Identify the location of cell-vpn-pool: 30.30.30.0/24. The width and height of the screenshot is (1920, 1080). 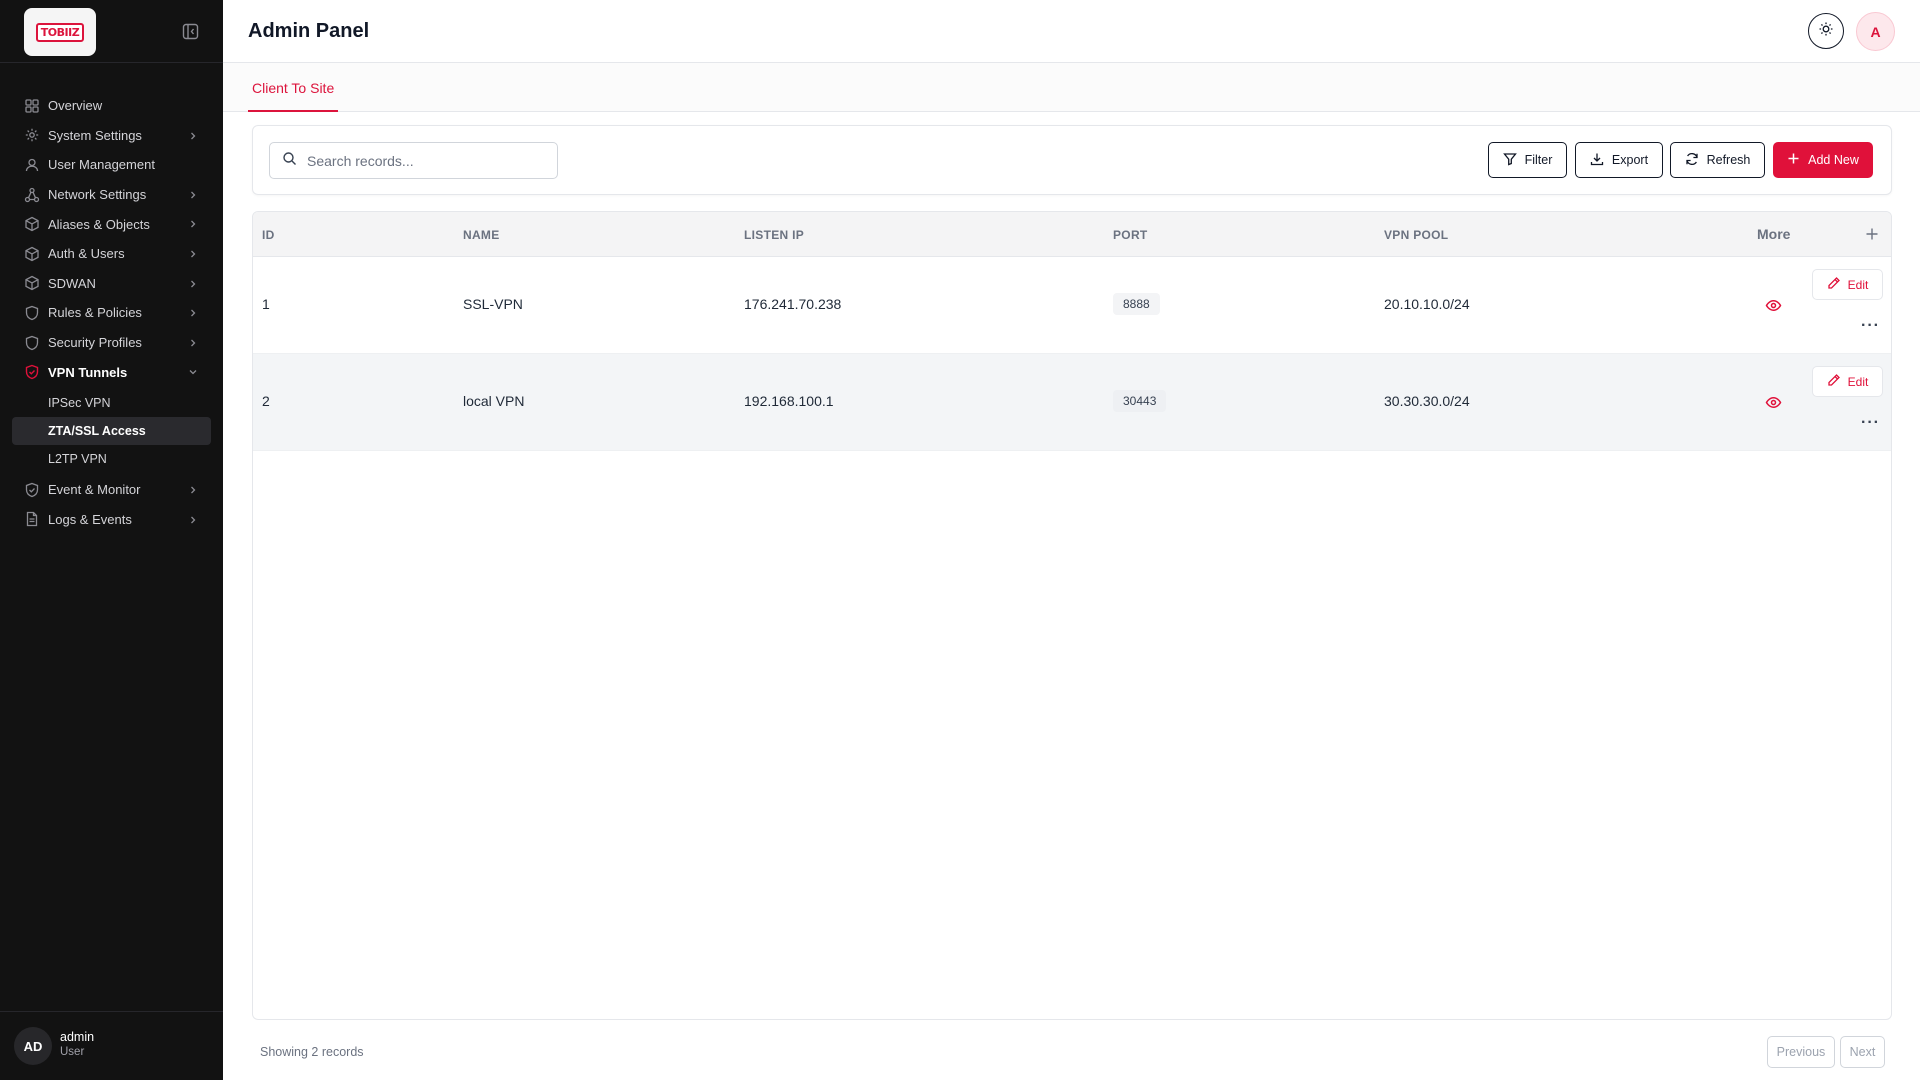
(1427, 401).